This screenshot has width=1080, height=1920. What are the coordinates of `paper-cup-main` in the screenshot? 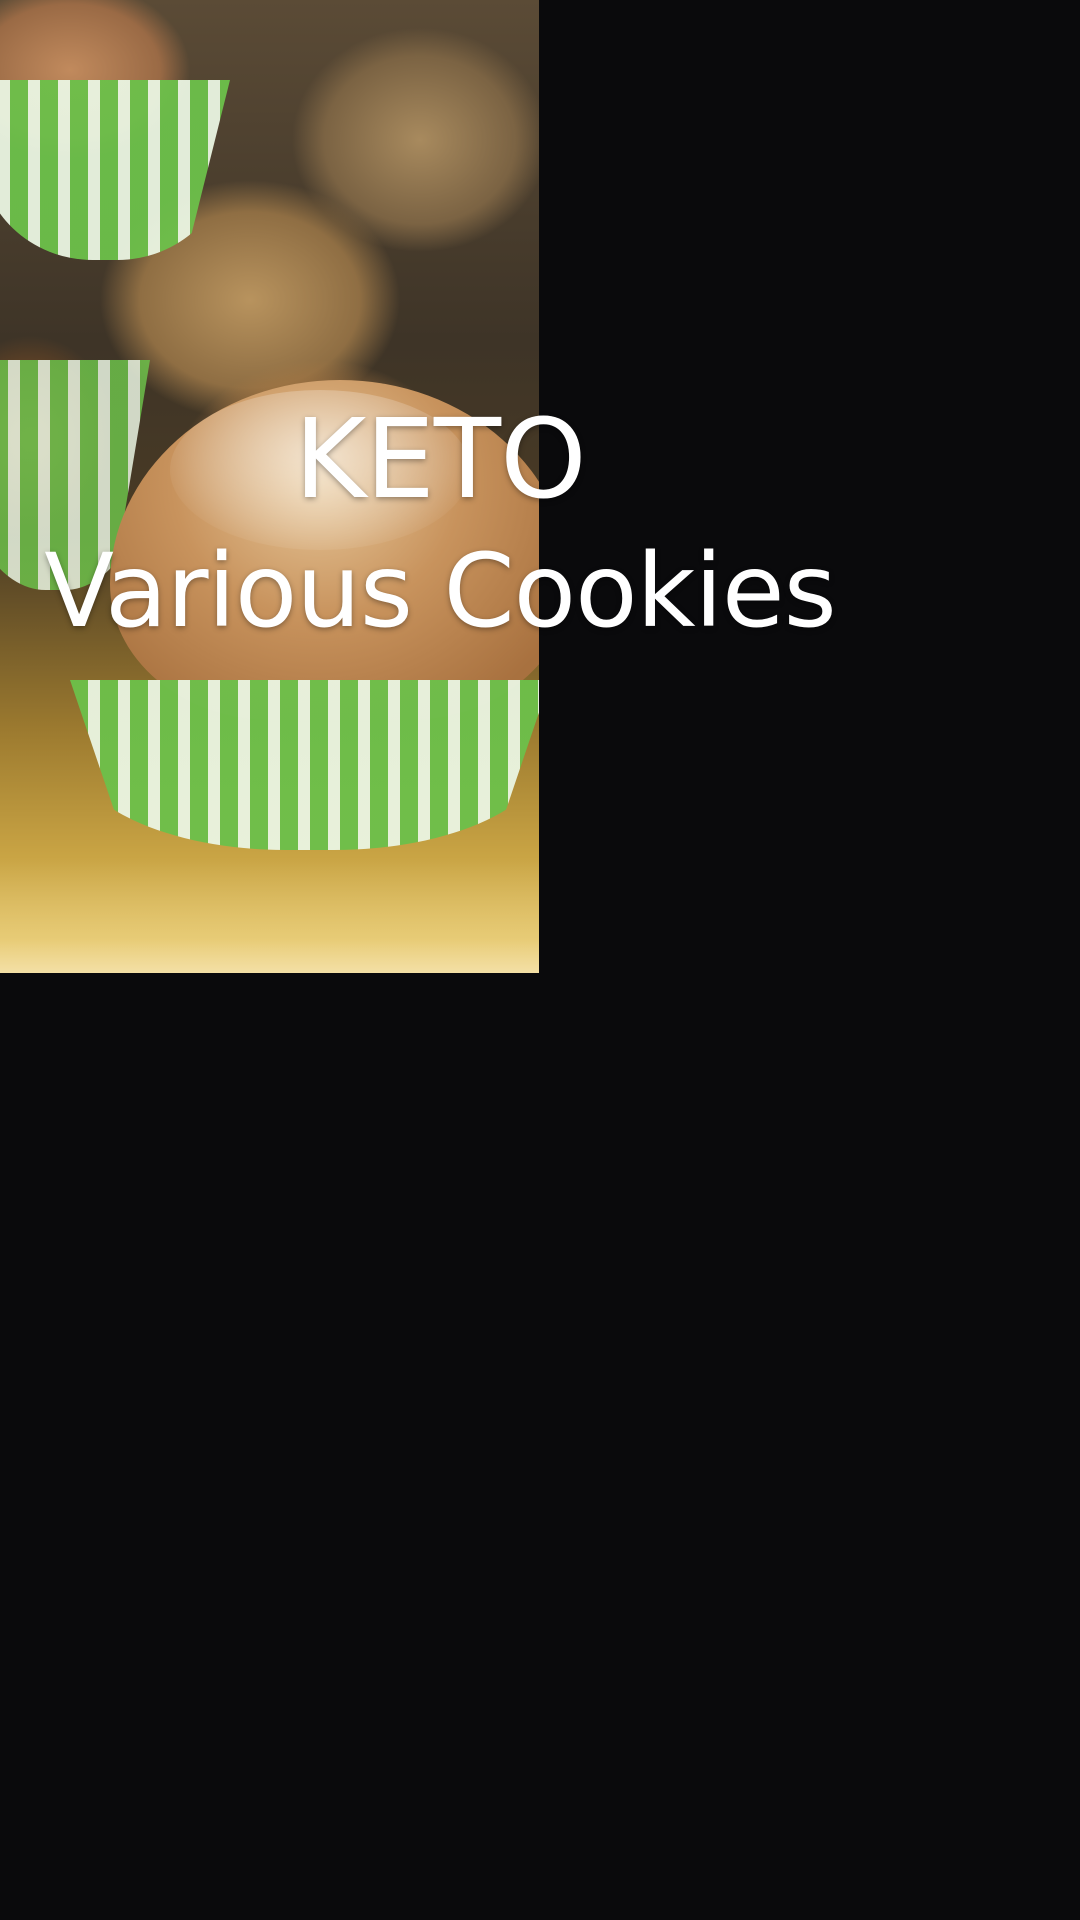 It's located at (304, 765).